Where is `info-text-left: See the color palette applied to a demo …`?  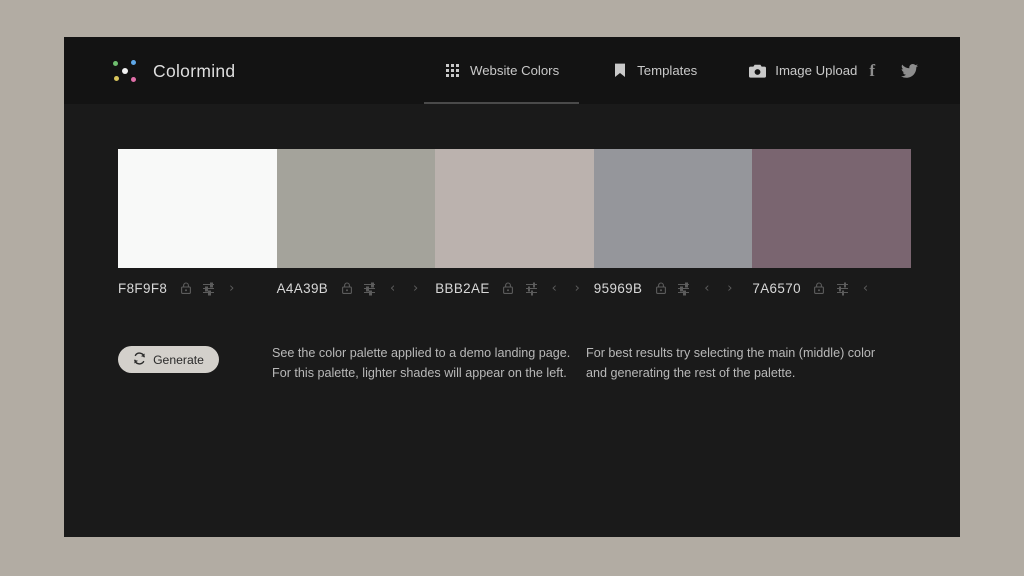
info-text-left: See the color palette applied to a demo … is located at coordinates (422, 363).